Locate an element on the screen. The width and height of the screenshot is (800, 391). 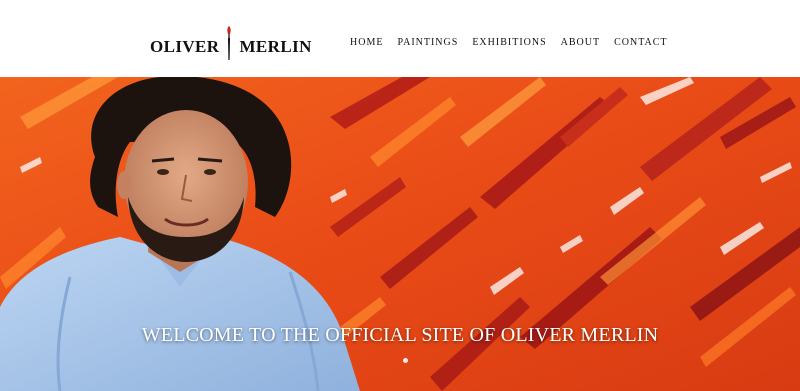
logo-text-oliver: OLIVER is located at coordinates (185, 46).